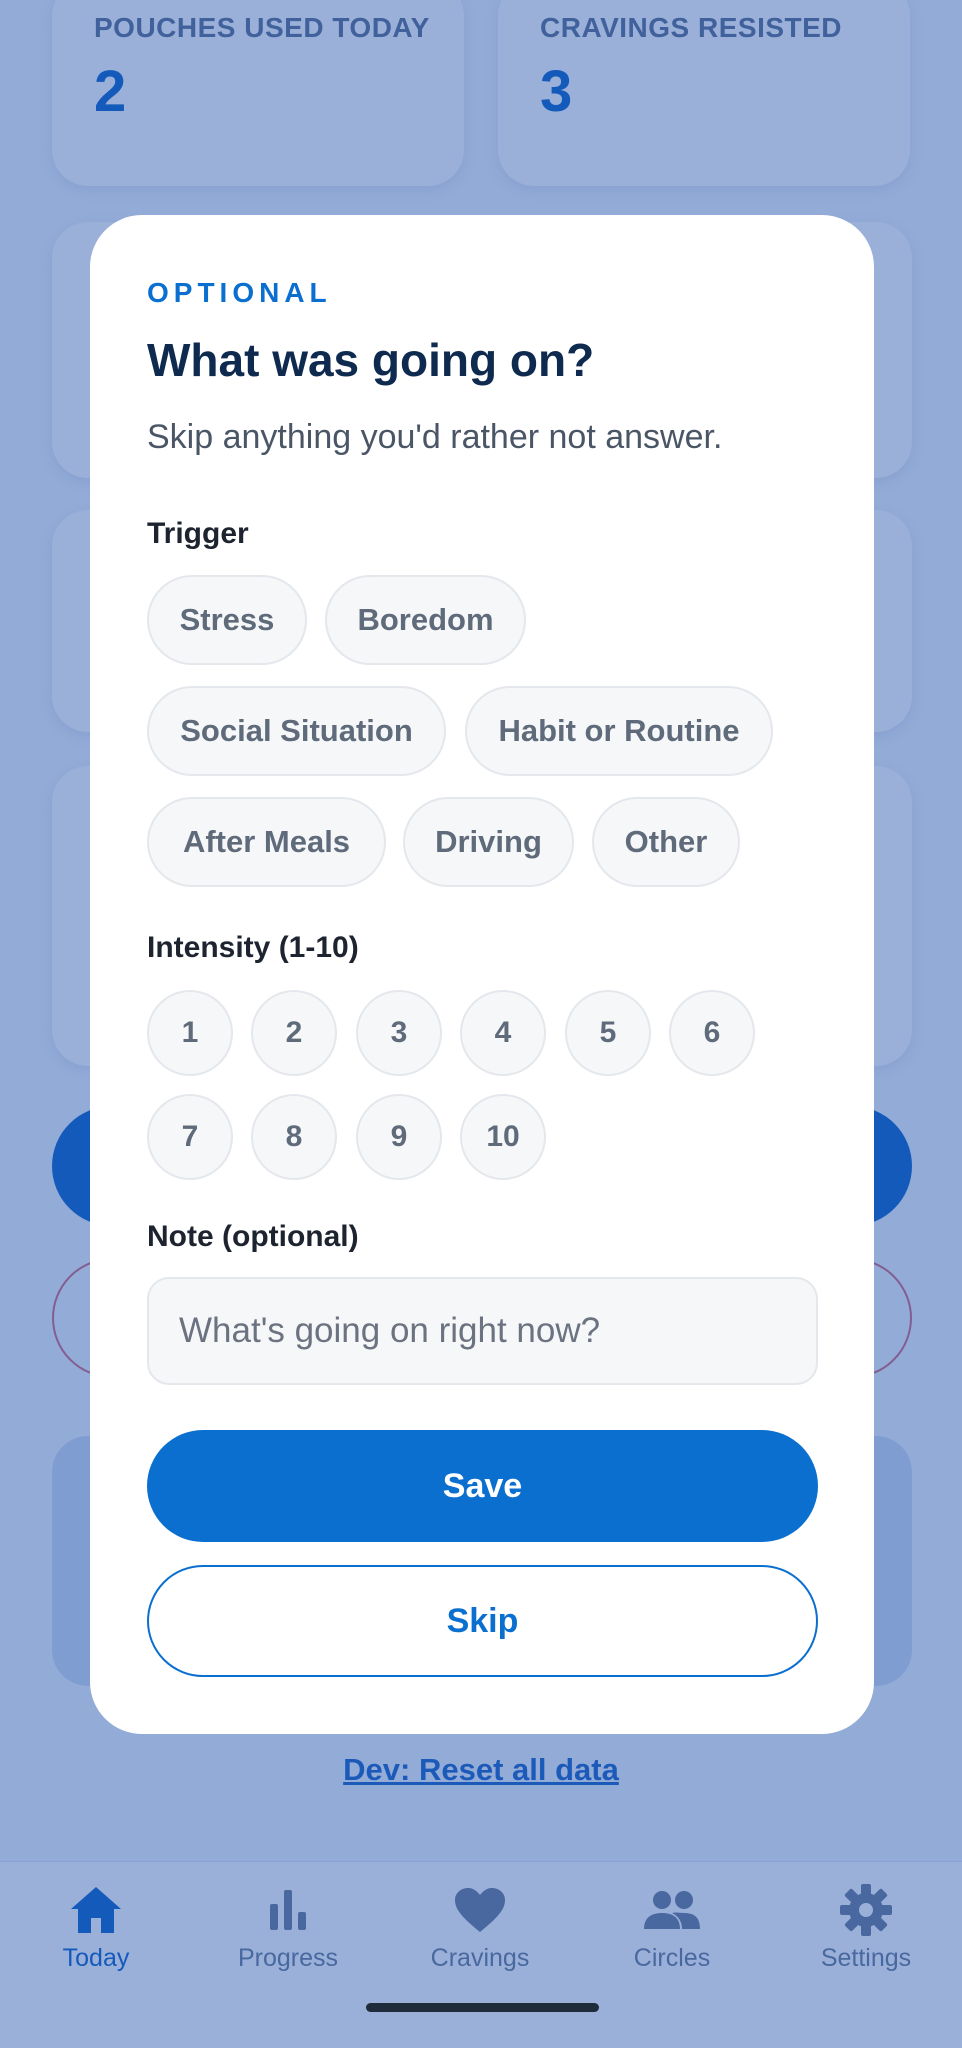 This screenshot has width=962, height=2048. What do you see at coordinates (619, 731) in the screenshot?
I see `trigger-chip-habit-or-routine: Habit or Routine` at bounding box center [619, 731].